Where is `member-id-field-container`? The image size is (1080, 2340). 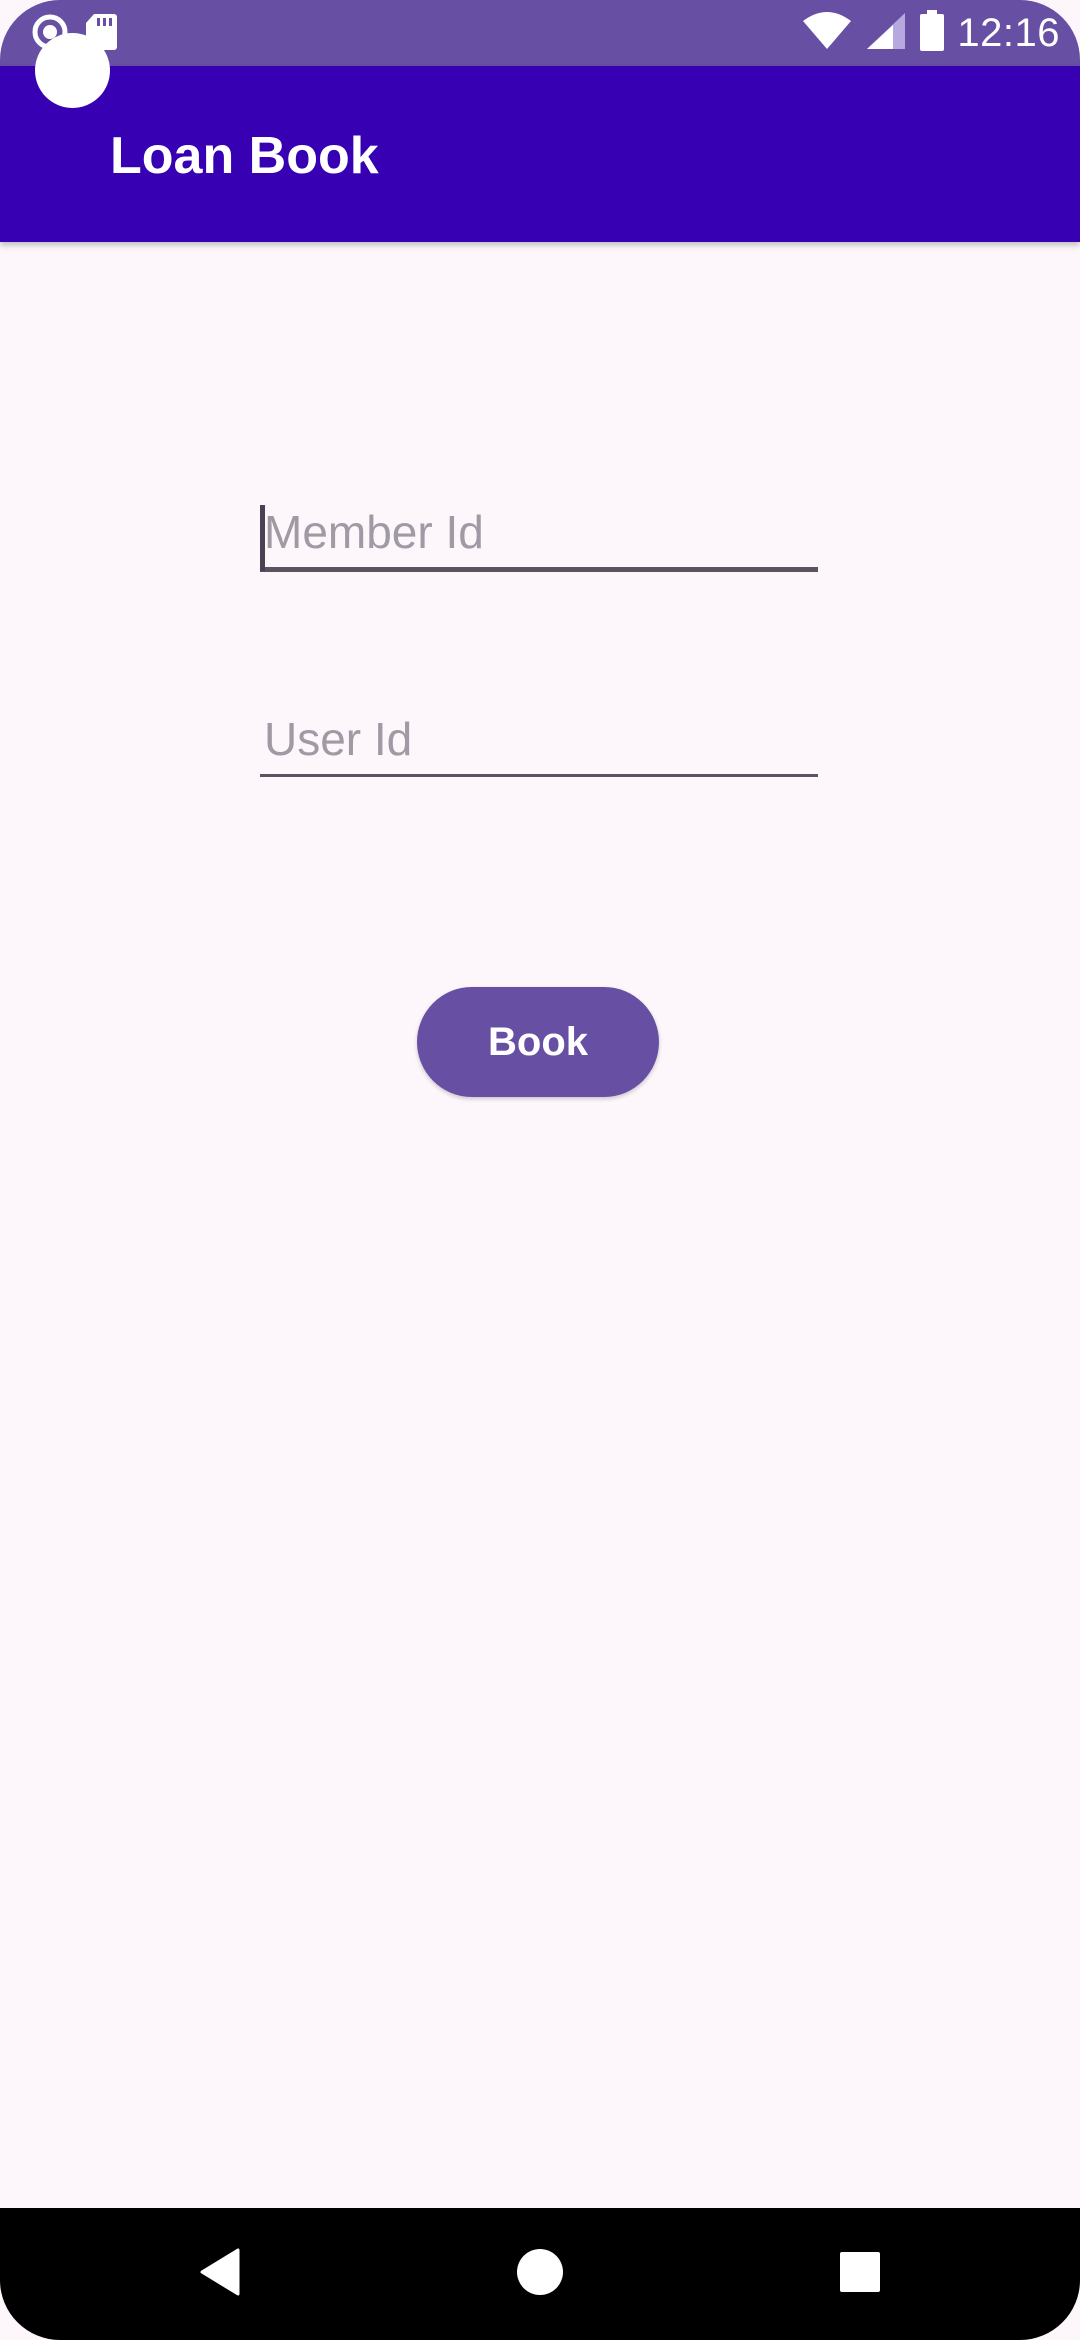
member-id-field-container is located at coordinates (539, 538).